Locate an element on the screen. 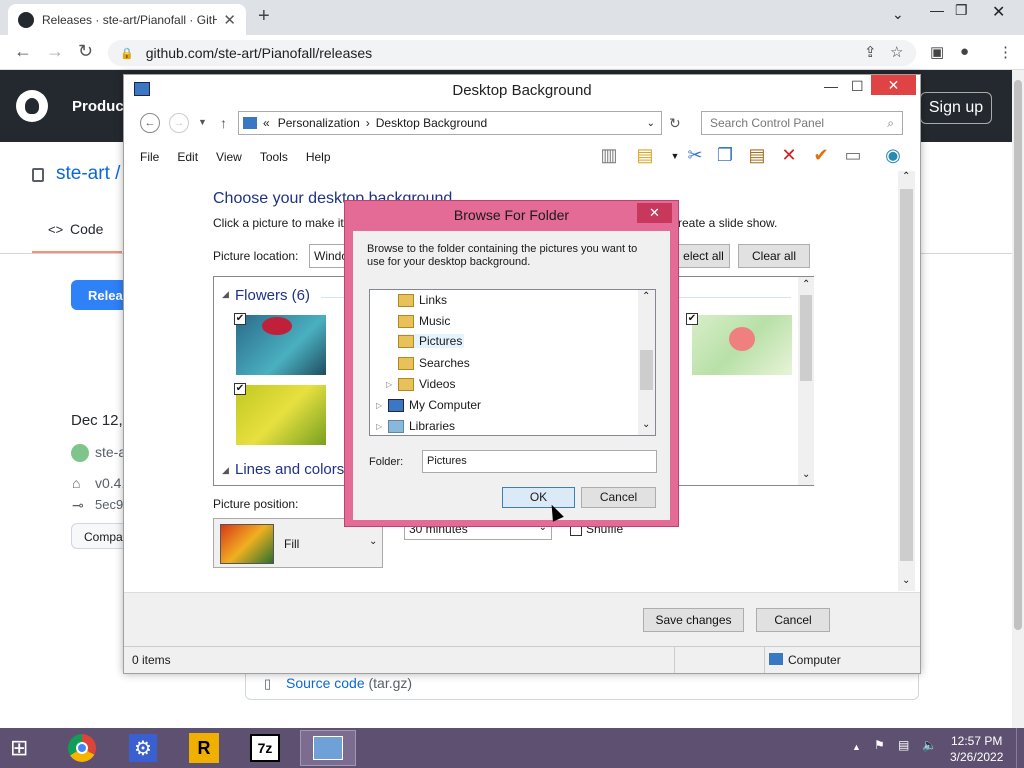 This screenshot has height=768, width=1024. breadcrumb-personalization: Personalization is located at coordinates (319, 123).